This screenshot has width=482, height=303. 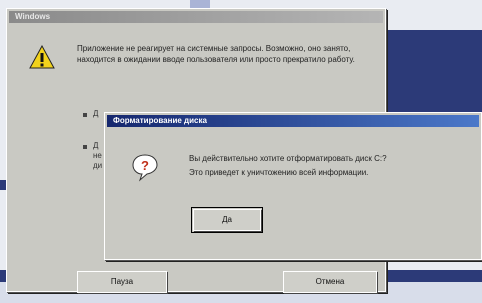 What do you see at coordinates (330, 282) in the screenshot?
I see `cancel-button: Отмена` at bounding box center [330, 282].